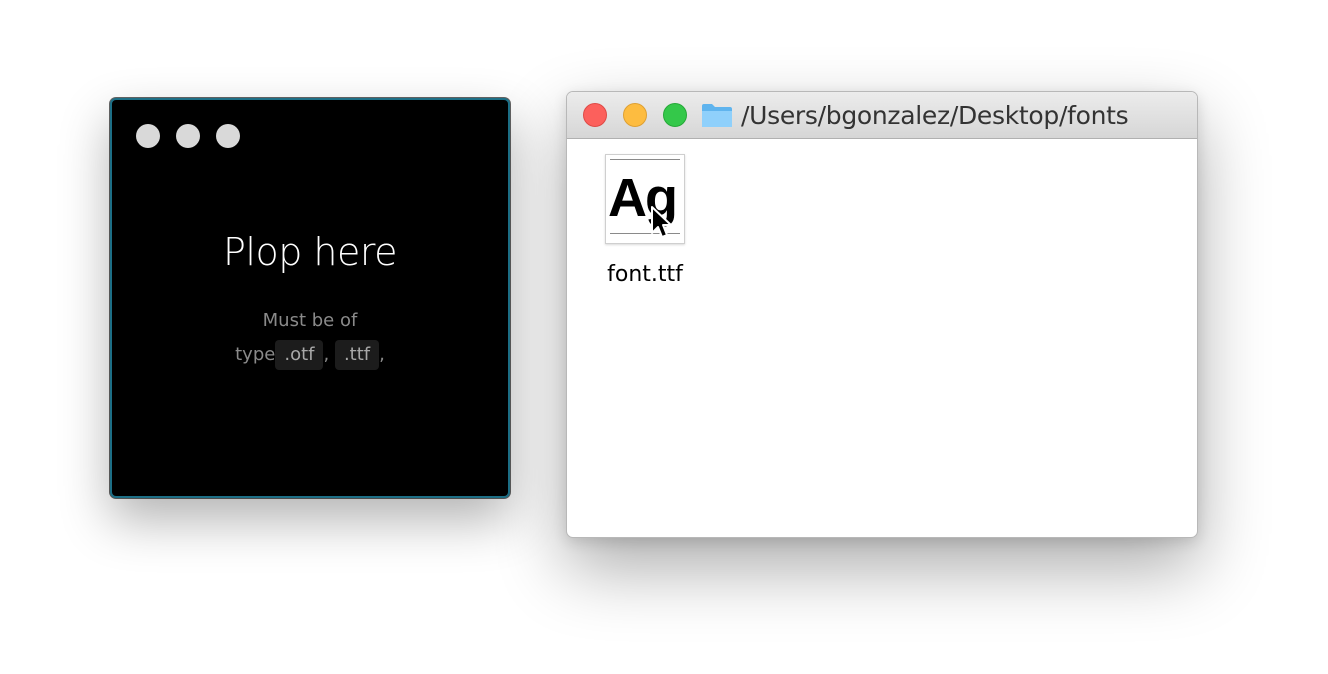  I want to click on extension-chip-ttf: .ttf, so click(357, 355).